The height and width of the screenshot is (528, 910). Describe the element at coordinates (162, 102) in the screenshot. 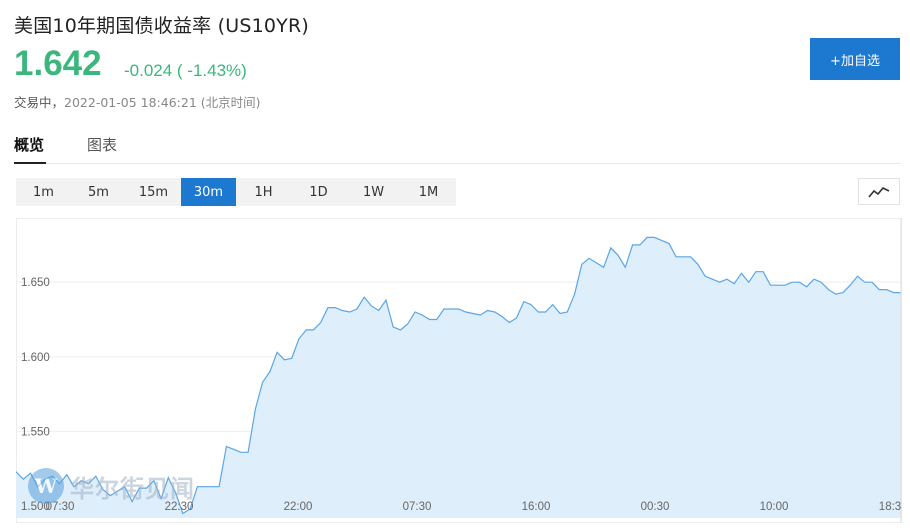

I see `status-timestamp: 2022-01-05 18:46:21 (北京时间)` at that location.